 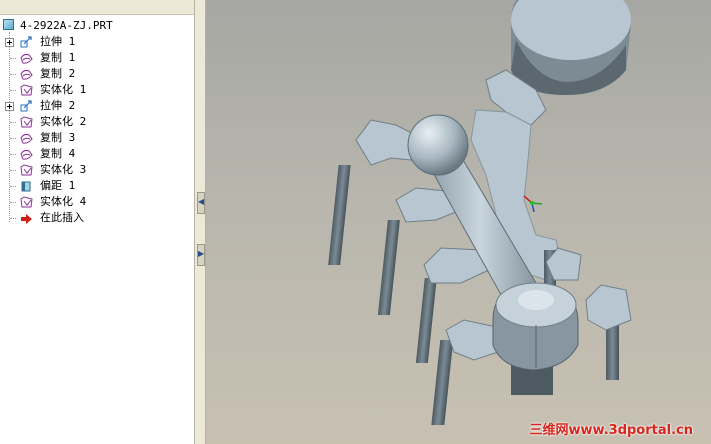 I want to click on tree-item: 拉伸 1, so click(x=97, y=42).